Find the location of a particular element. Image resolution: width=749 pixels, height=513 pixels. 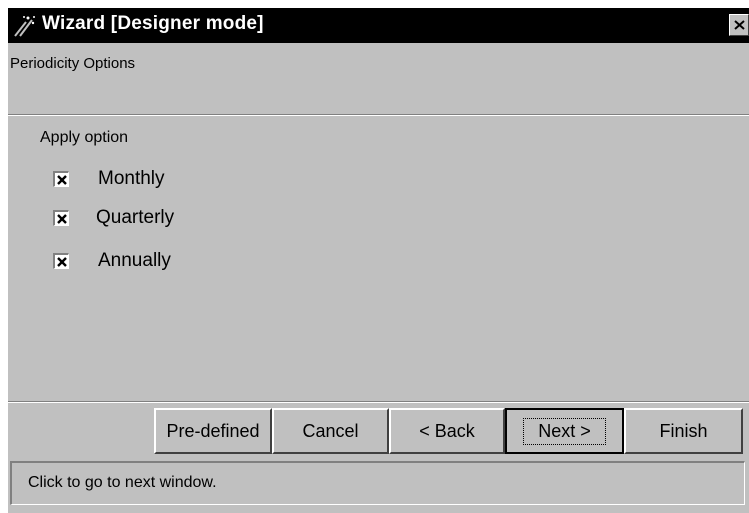

next-button: Next > is located at coordinates (564, 431).